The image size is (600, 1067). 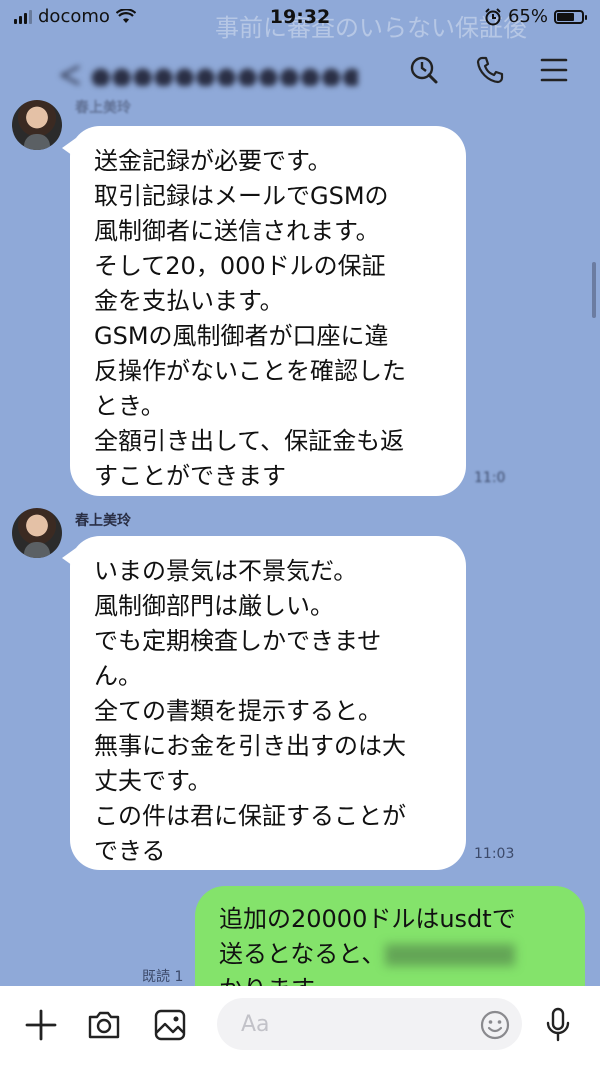 What do you see at coordinates (495, 1025) in the screenshot?
I see `emoji-icon` at bounding box center [495, 1025].